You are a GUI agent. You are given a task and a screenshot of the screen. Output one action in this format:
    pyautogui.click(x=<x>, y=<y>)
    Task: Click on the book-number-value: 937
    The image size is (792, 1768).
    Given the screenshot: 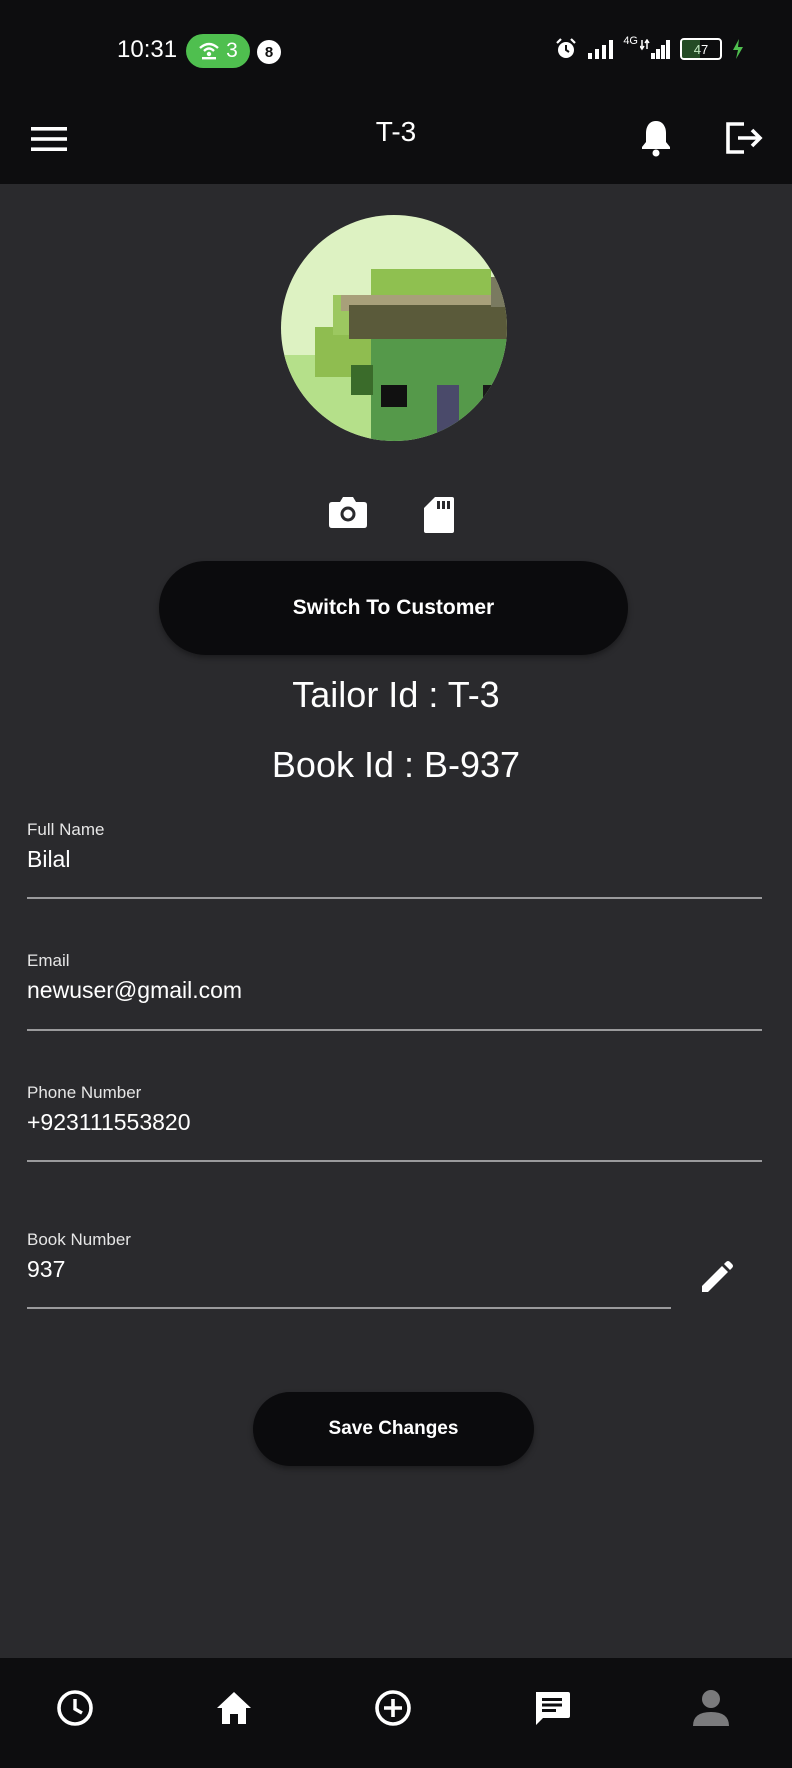 What is the action you would take?
    pyautogui.click(x=79, y=1269)
    